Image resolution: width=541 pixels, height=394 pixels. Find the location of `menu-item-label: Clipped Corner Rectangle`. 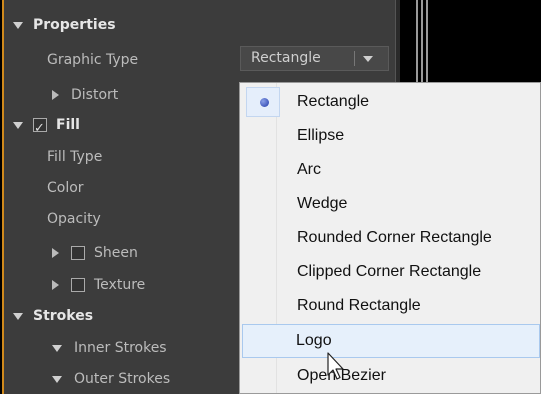

menu-item-label: Clipped Corner Rectangle is located at coordinates (389, 271).